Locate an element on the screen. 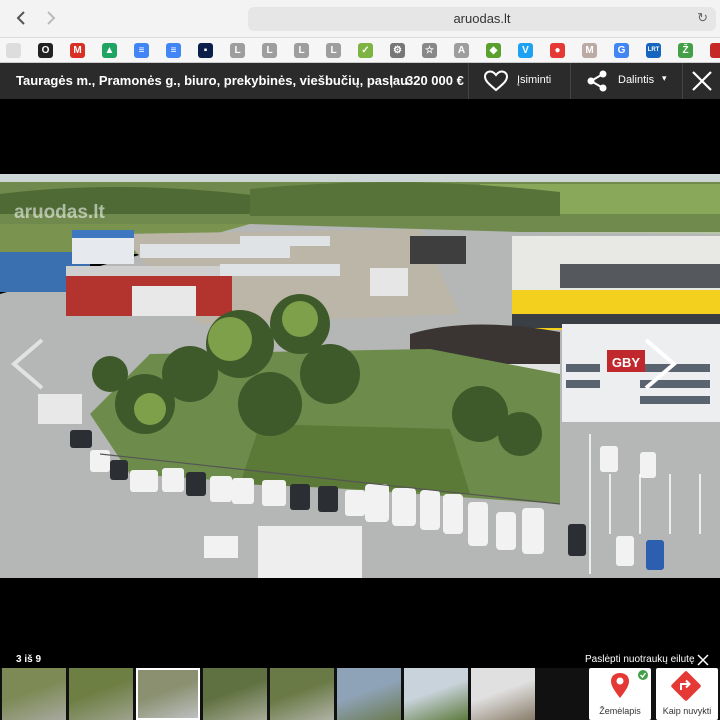 The image size is (720, 720). gallery-info-bar: 3 iš 9 Paslėpti nuotraukų eilutę is located at coordinates (360, 660).